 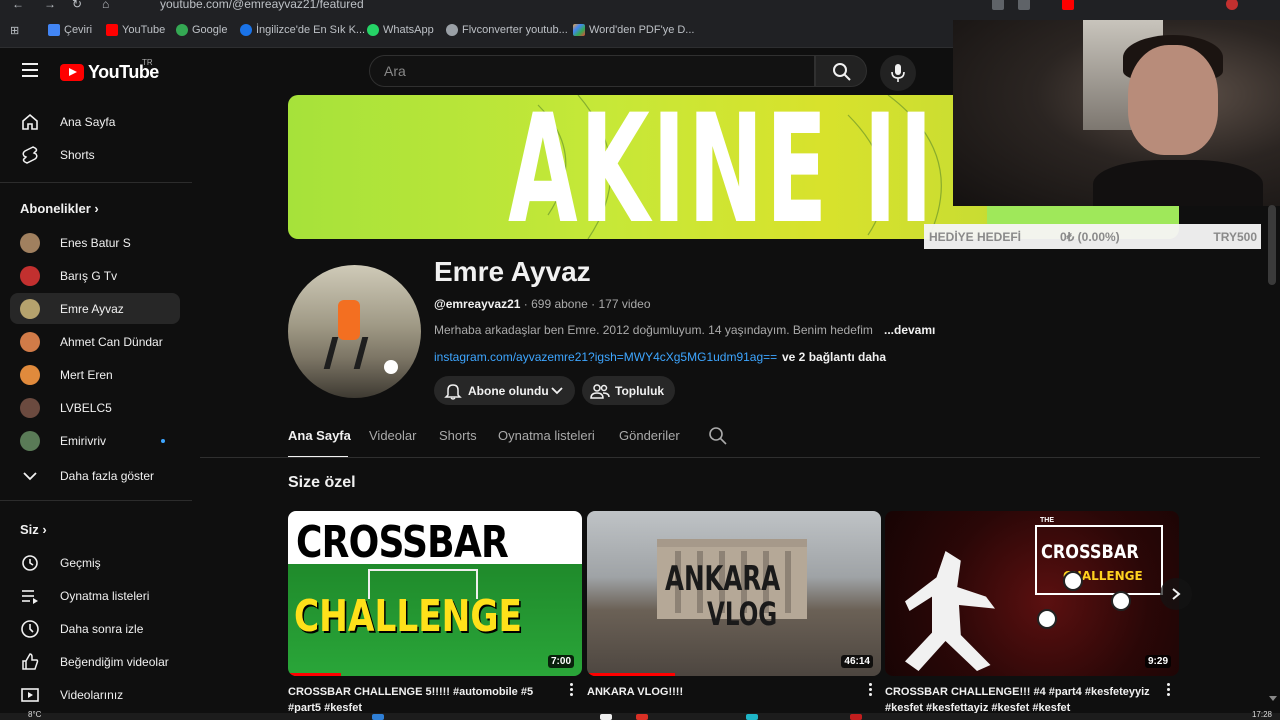 What do you see at coordinates (95, 694) in the screenshot?
I see `sidebar-item-your-videos: Videolarınız` at bounding box center [95, 694].